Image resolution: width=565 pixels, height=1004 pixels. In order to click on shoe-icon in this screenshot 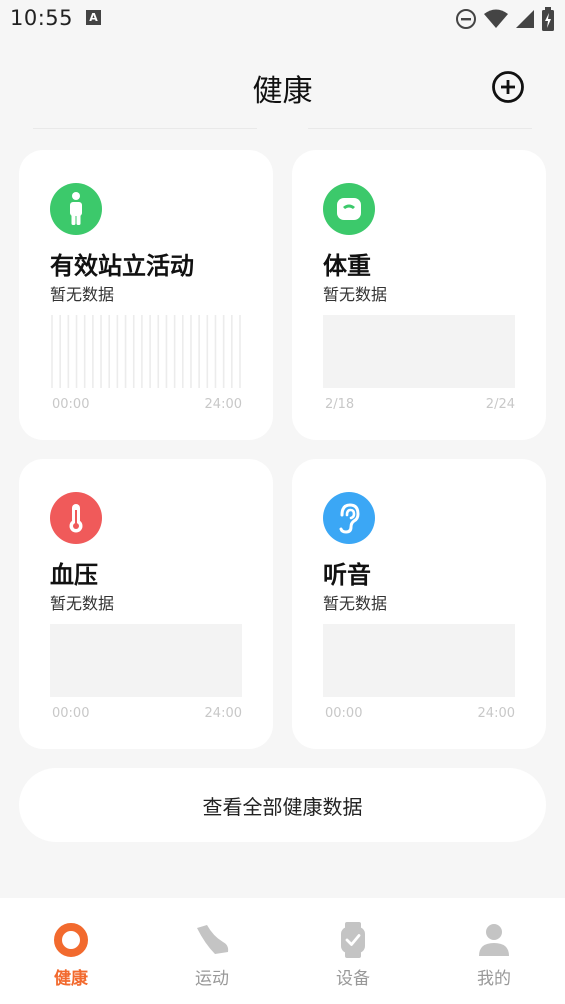, I will do `click(212, 940)`.